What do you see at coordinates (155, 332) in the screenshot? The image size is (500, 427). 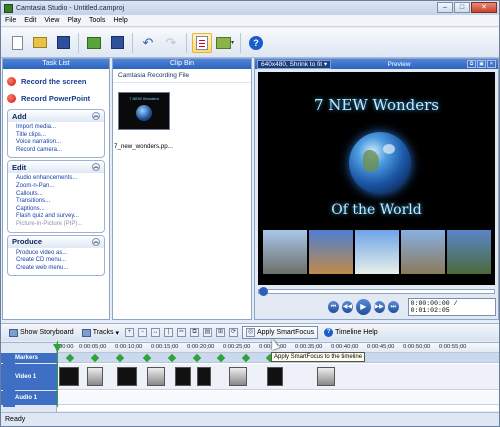 I see `zoom-fit-icon: ↔` at bounding box center [155, 332].